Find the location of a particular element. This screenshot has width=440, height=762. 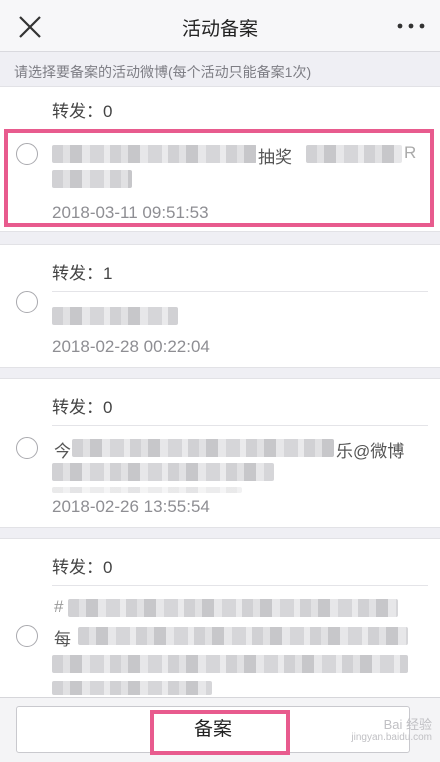

top-navbar: 活动备案 is located at coordinates (220, 26).